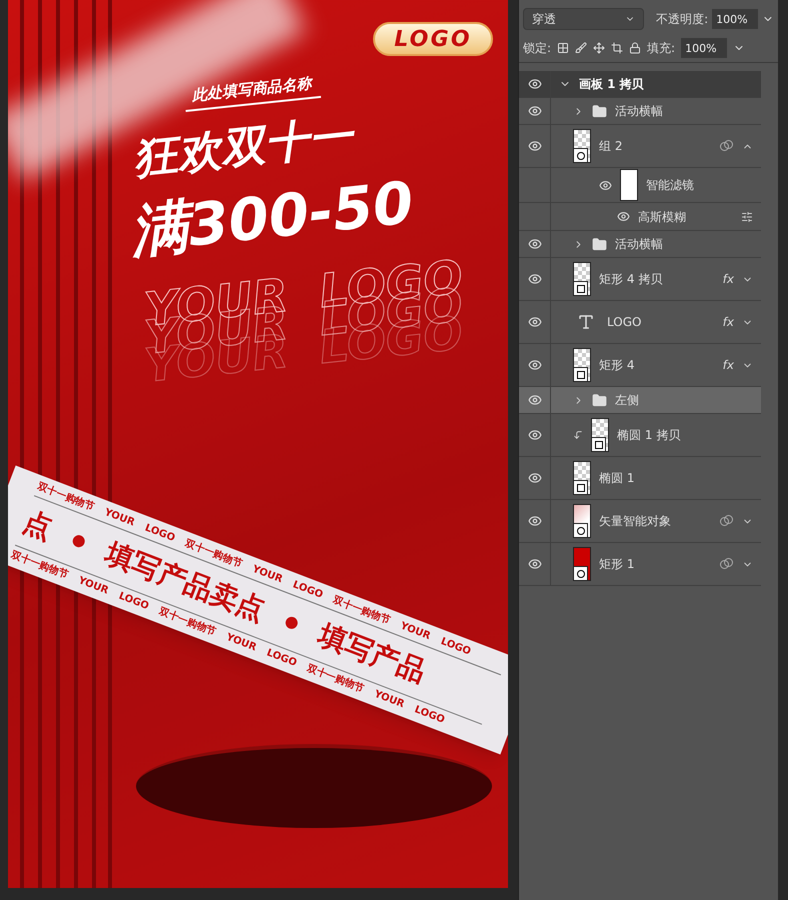 The height and width of the screenshot is (900, 788). What do you see at coordinates (640, 400) in the screenshot?
I see `layer-row: 左侧` at bounding box center [640, 400].